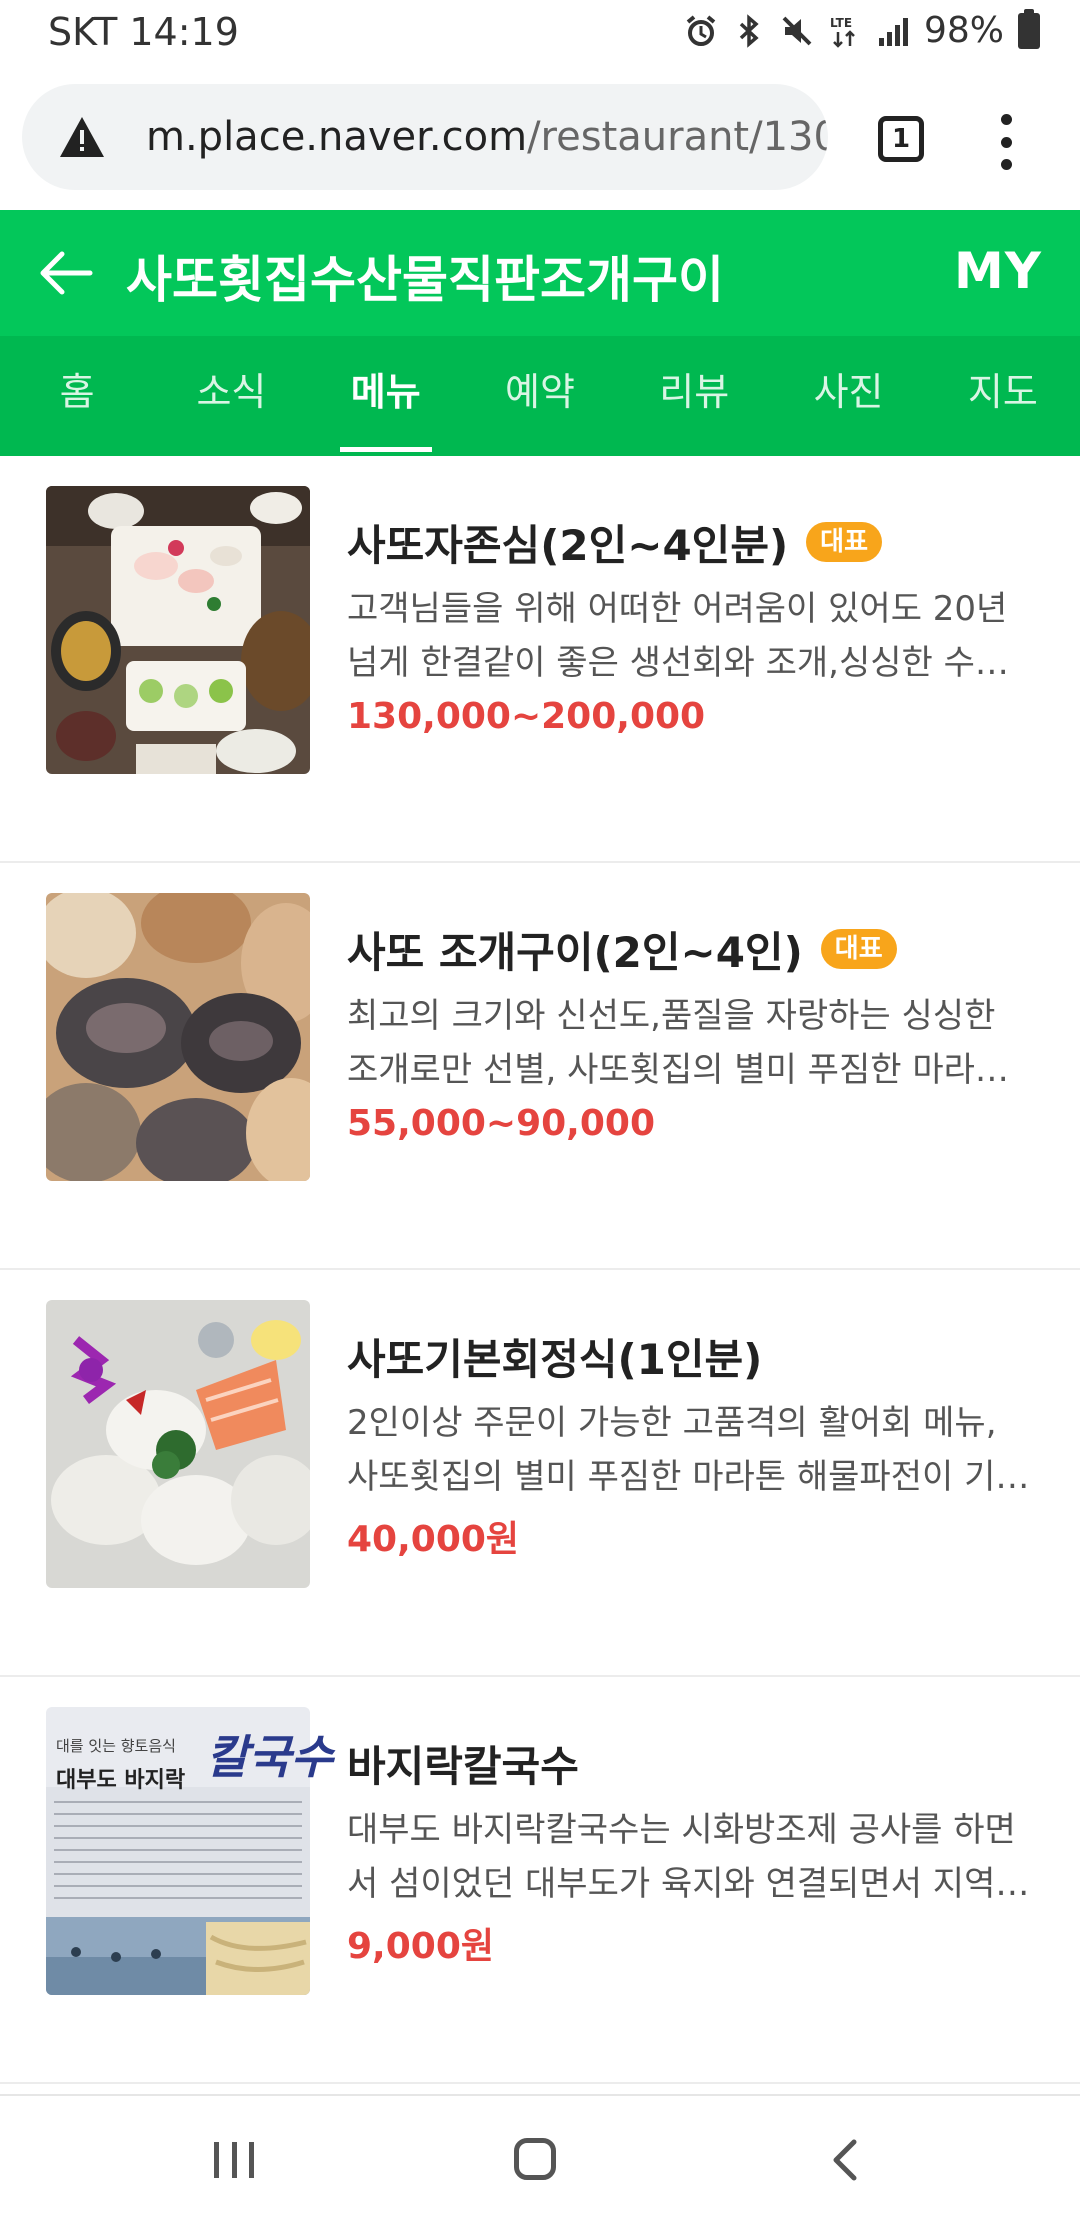 Image resolution: width=1080 pixels, height=2220 pixels. Describe the element at coordinates (420, 1946) in the screenshot. I see `menu-item-price: 9,000원` at that location.